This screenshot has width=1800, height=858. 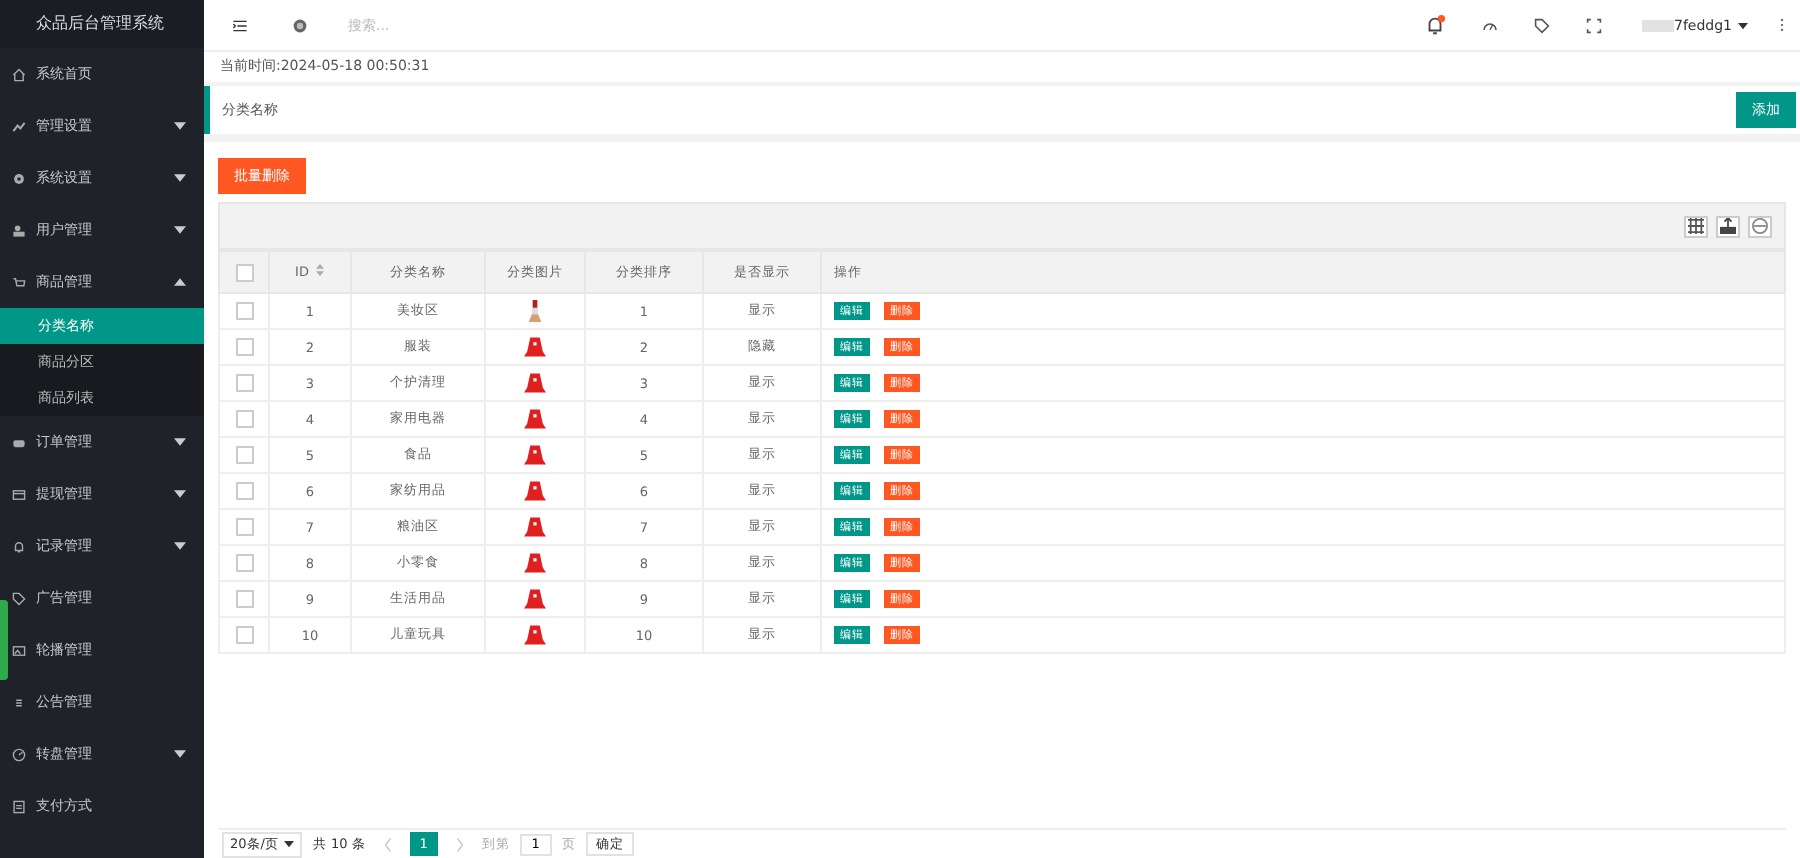 What do you see at coordinates (19, 702) in the screenshot?
I see `list-icon` at bounding box center [19, 702].